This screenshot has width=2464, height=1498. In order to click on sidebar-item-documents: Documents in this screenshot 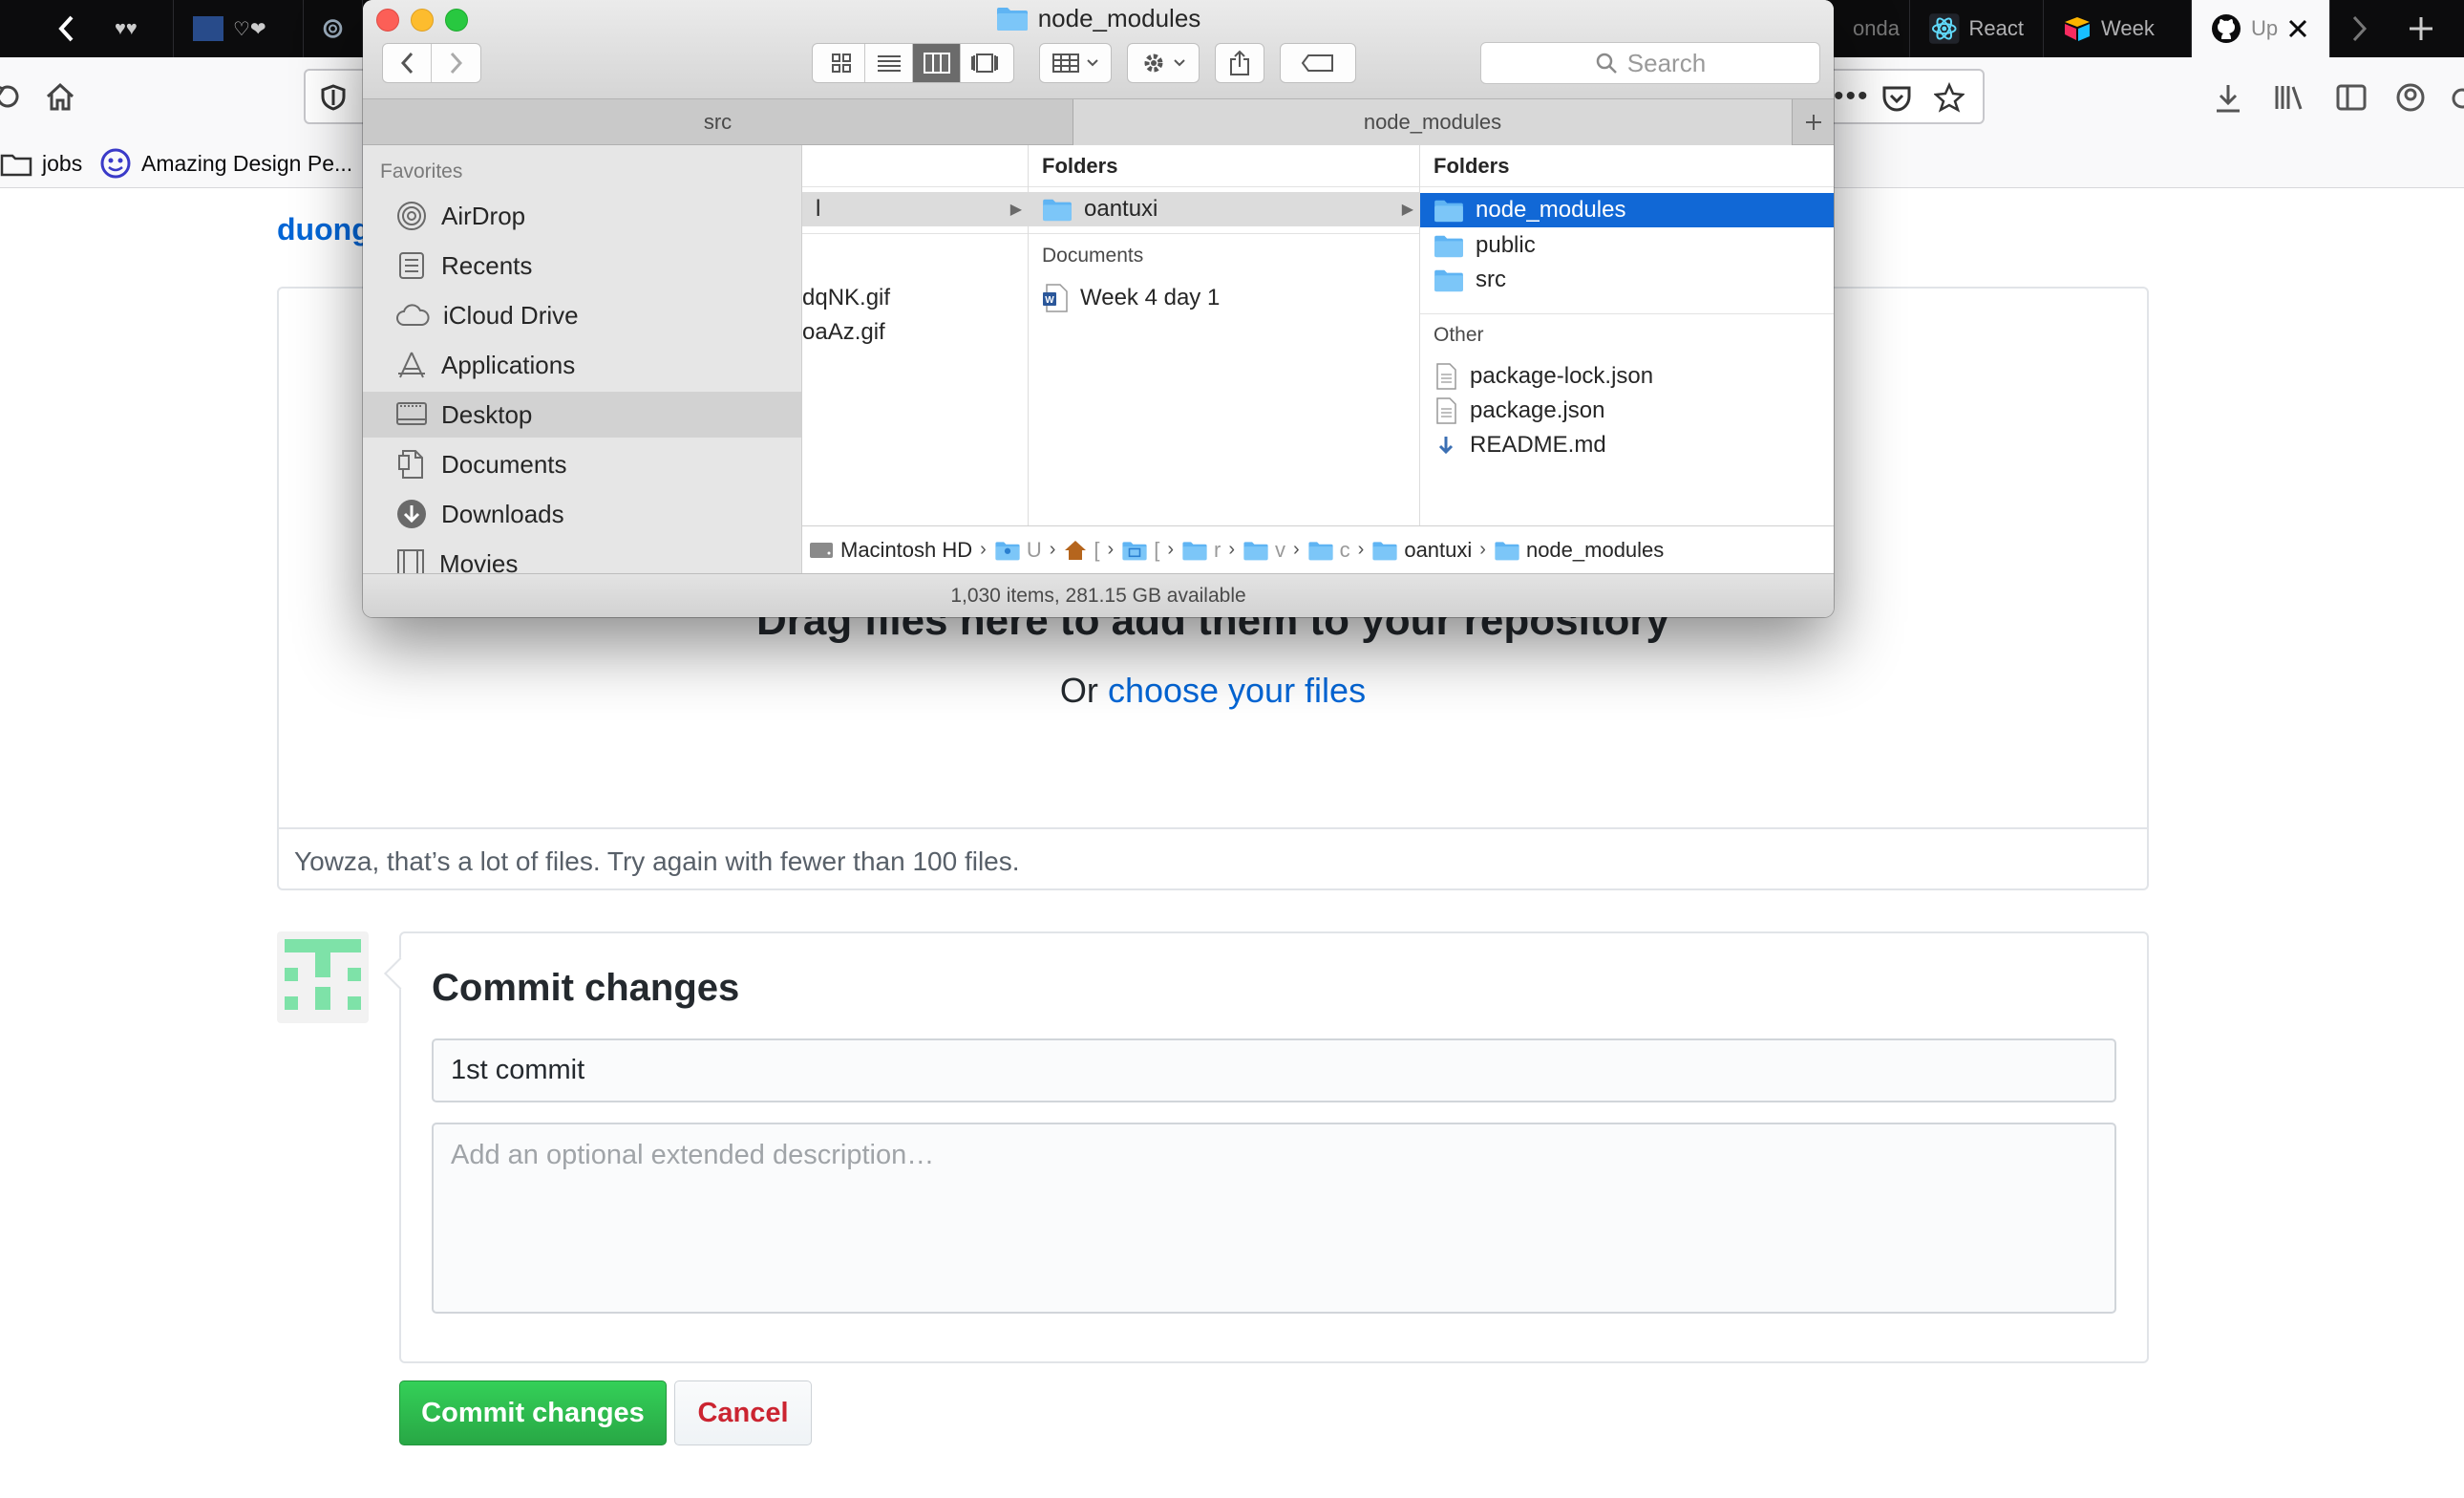, I will do `click(582, 464)`.